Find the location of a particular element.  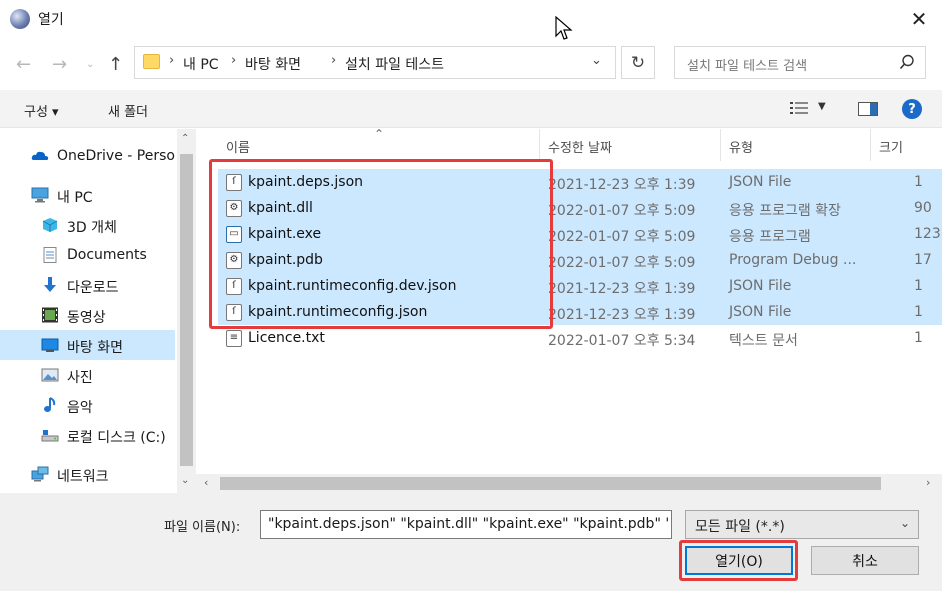

recent-locations-chevron-icon: ⌄ is located at coordinates (90, 64).